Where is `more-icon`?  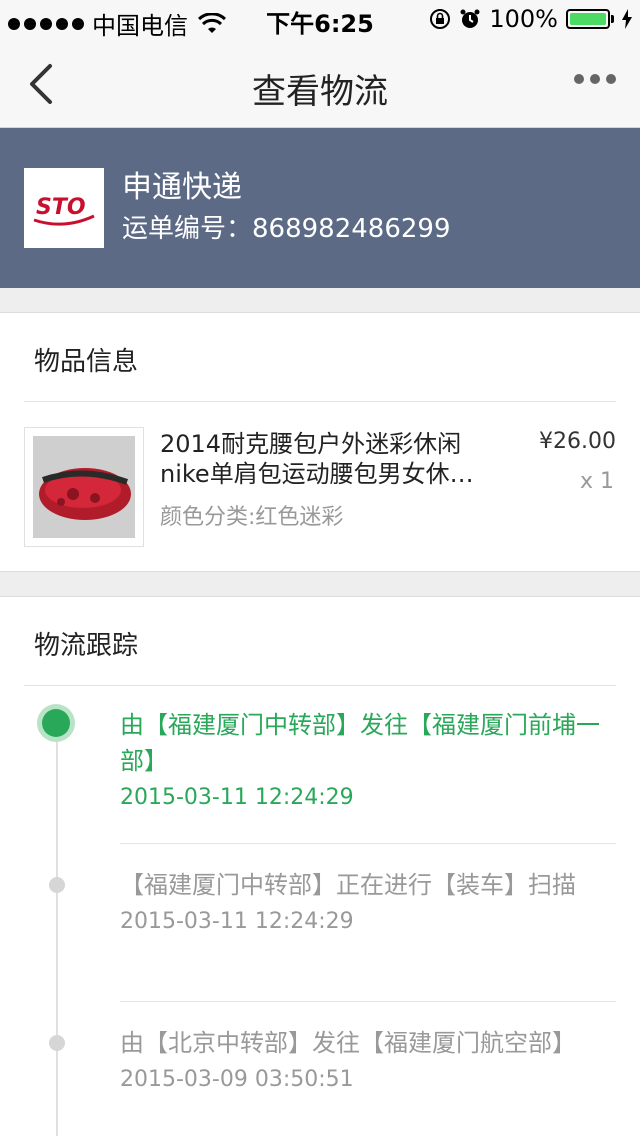 more-icon is located at coordinates (595, 79).